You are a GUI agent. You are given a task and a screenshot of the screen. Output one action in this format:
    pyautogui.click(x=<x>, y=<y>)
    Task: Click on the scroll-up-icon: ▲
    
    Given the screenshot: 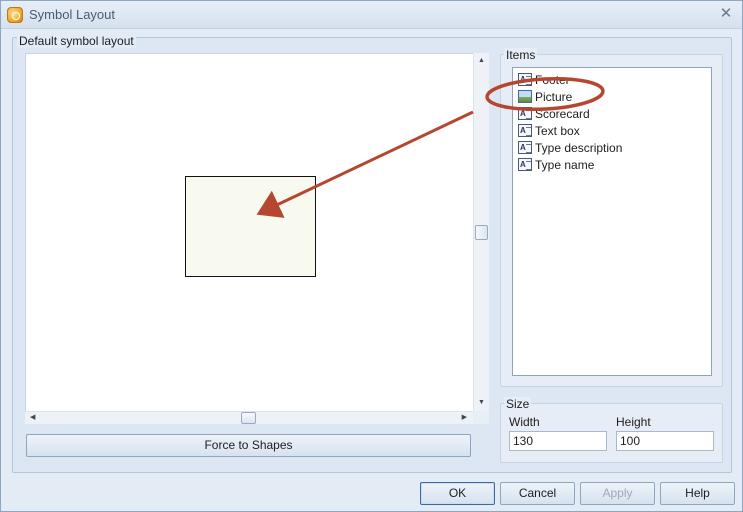 What is the action you would take?
    pyautogui.click(x=481, y=61)
    